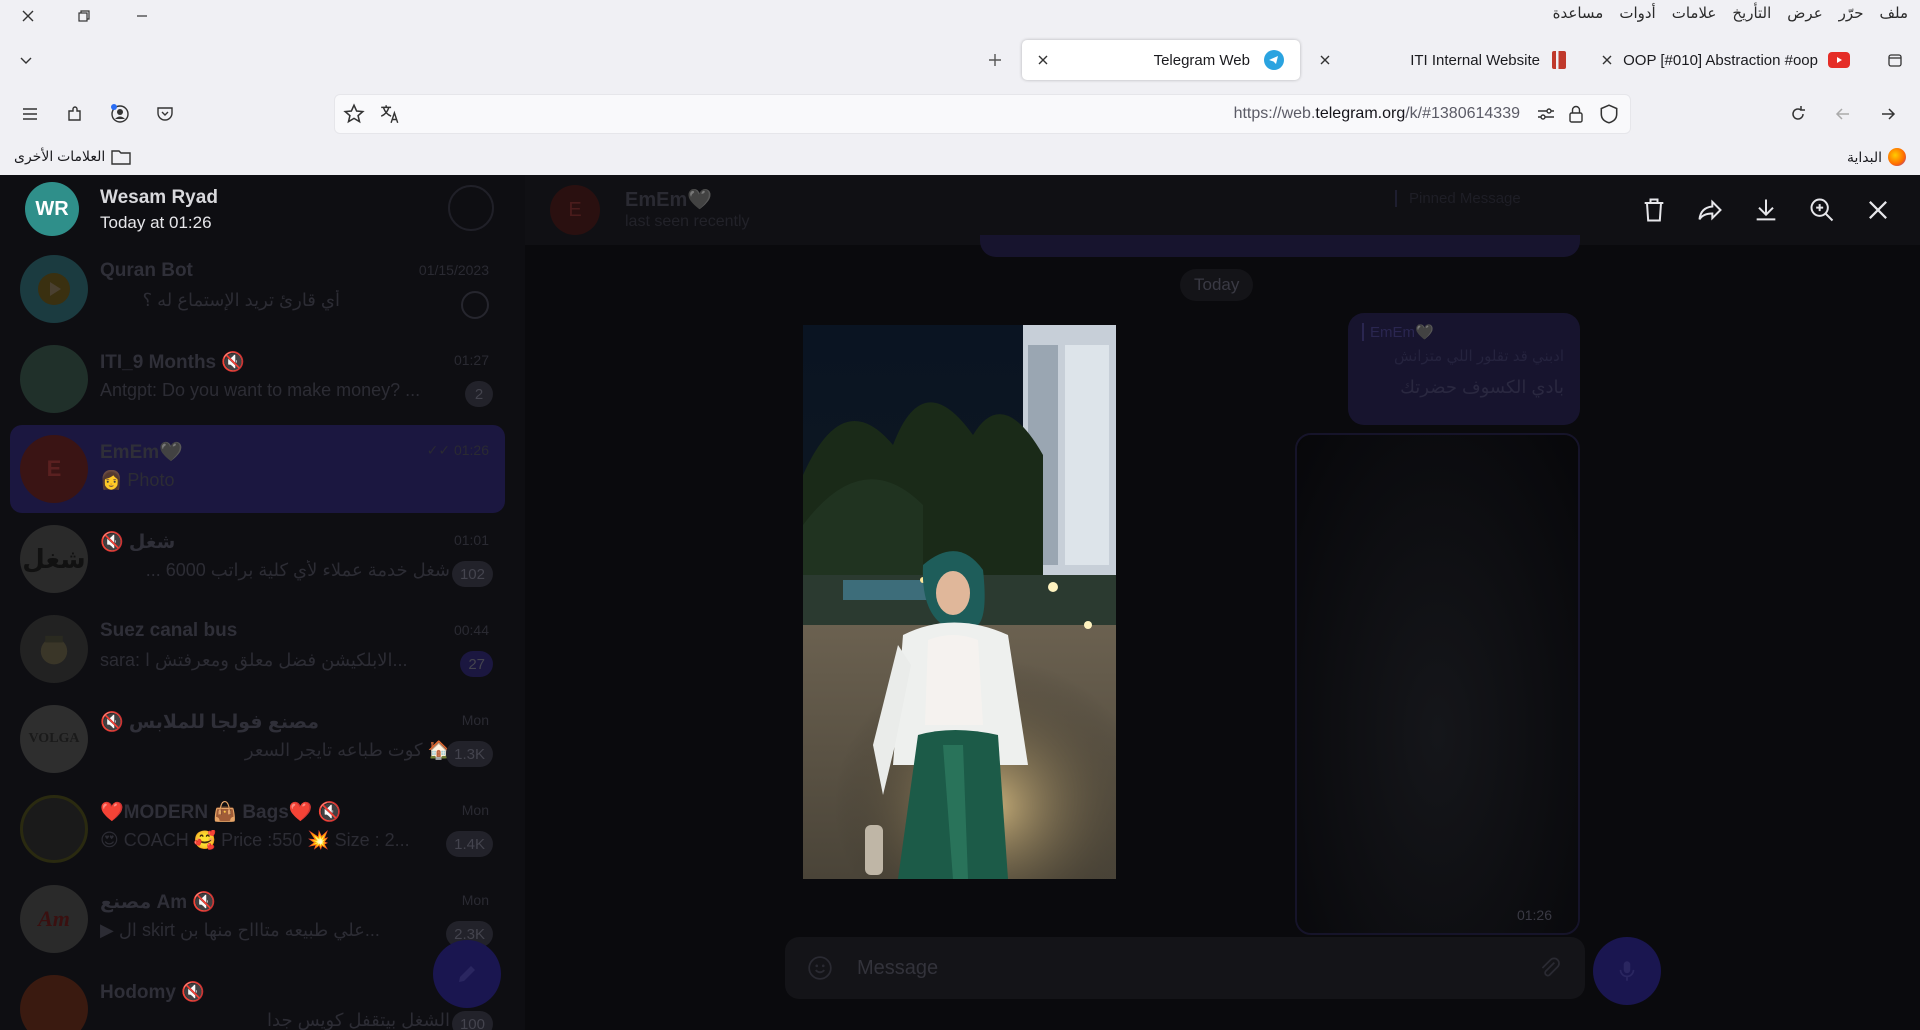  Describe the element at coordinates (1637, 13) in the screenshot. I see `menu-tools: أدوات` at that location.